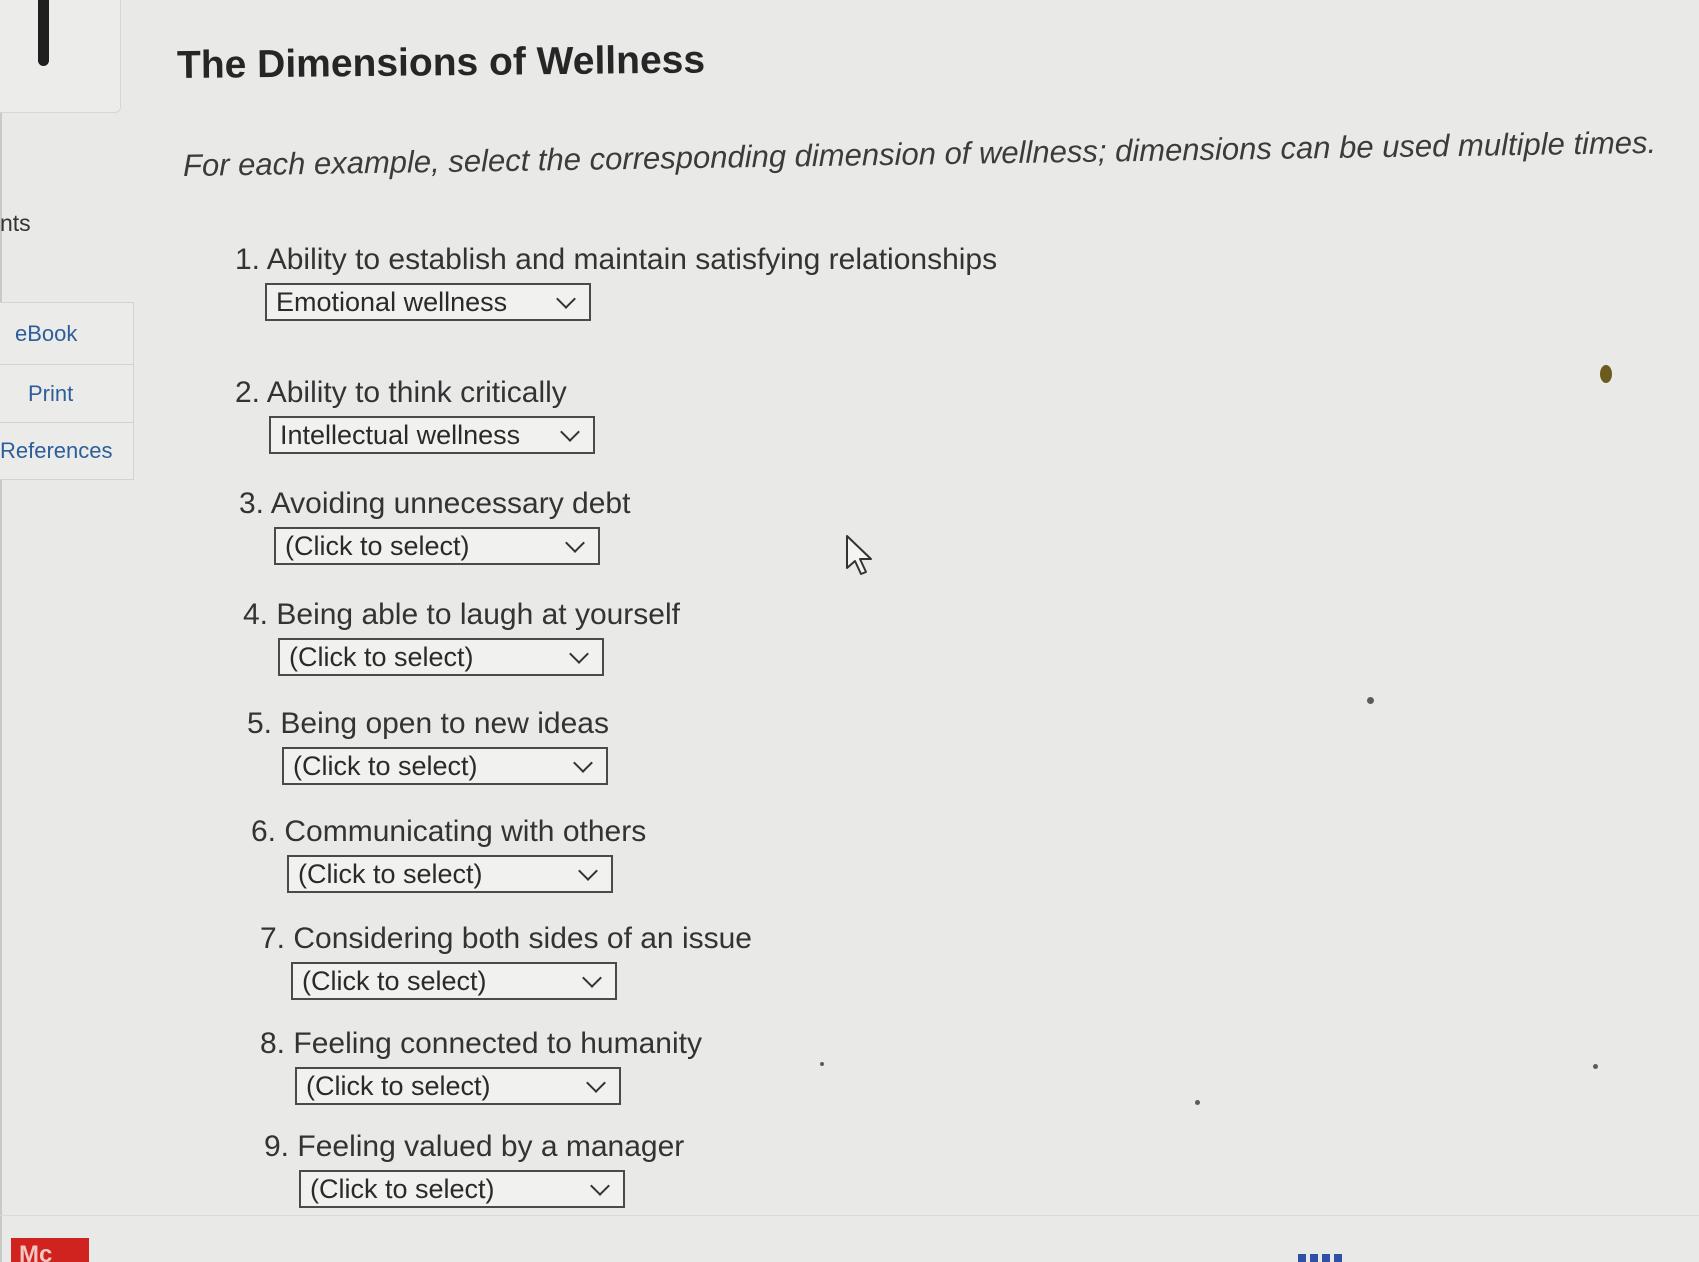  What do you see at coordinates (260, 723) in the screenshot?
I see `question-number: 5.` at bounding box center [260, 723].